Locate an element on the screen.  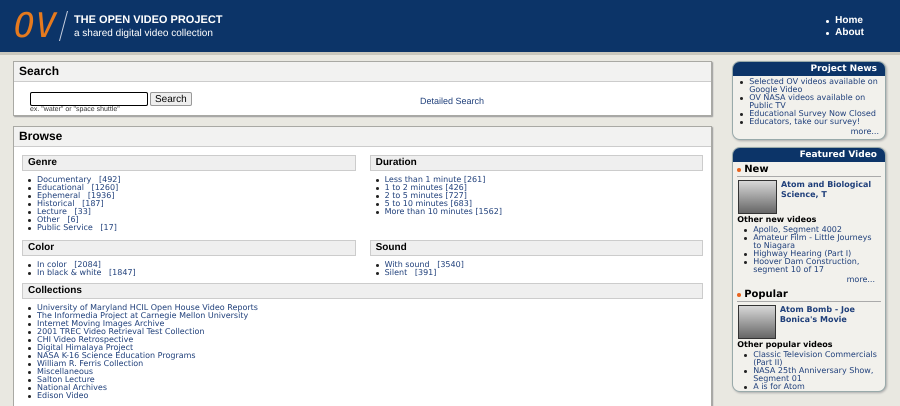
browse-link: More than 10 minutes [1562] is located at coordinates (443, 212).